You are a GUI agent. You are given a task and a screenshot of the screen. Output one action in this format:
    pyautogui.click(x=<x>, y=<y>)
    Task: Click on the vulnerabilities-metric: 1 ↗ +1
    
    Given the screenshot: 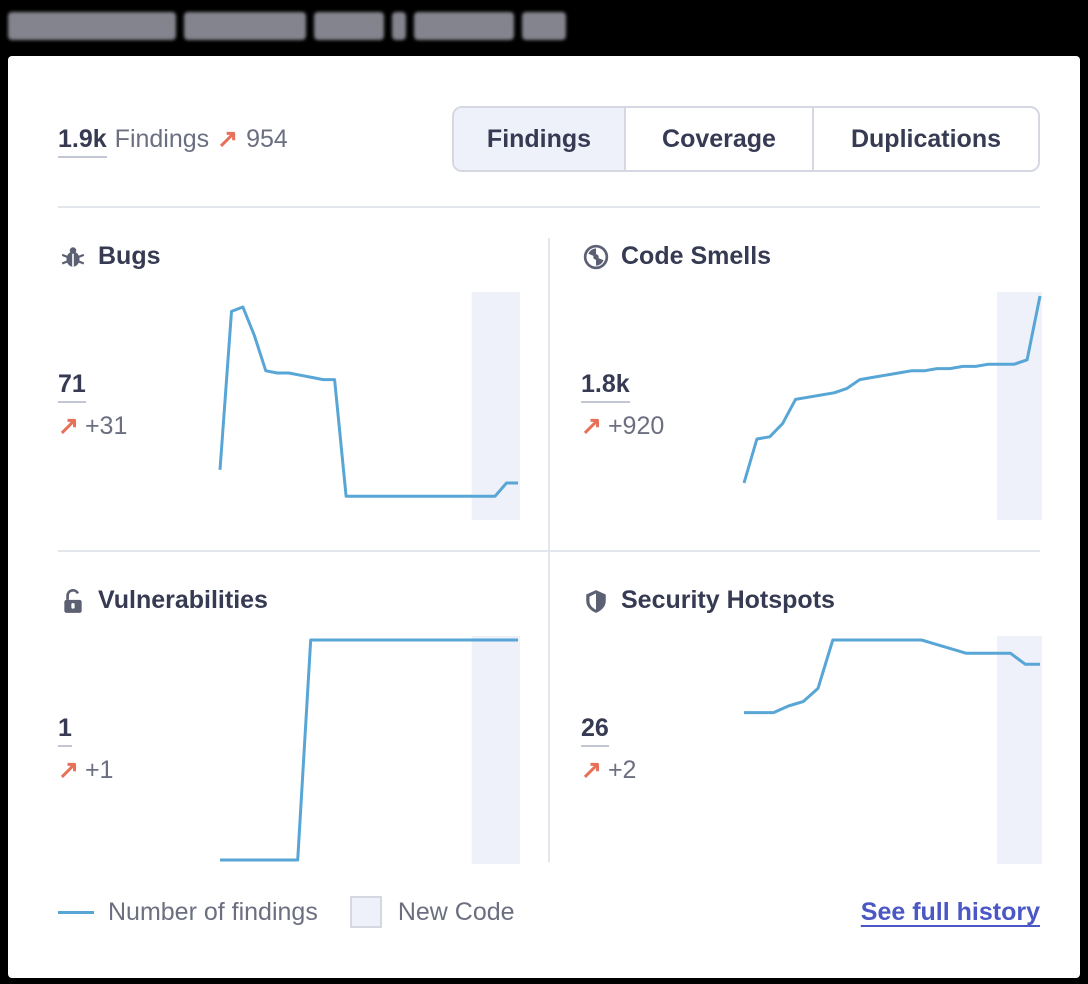 What is the action you would take?
    pyautogui.click(x=85, y=749)
    